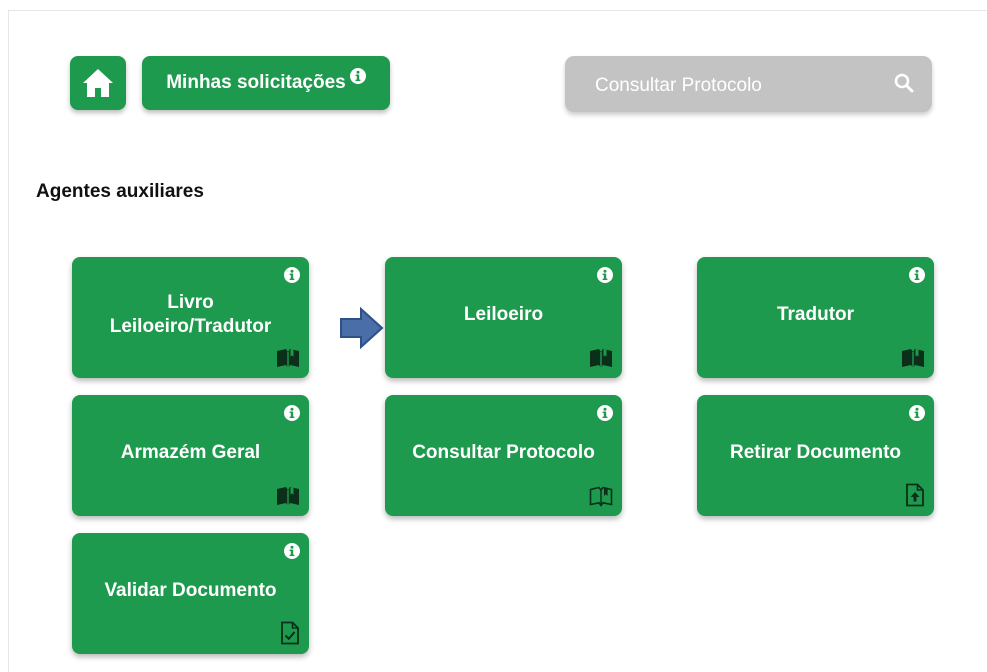 This screenshot has height=672, width=987. What do you see at coordinates (904, 83) in the screenshot?
I see `search-icon` at bounding box center [904, 83].